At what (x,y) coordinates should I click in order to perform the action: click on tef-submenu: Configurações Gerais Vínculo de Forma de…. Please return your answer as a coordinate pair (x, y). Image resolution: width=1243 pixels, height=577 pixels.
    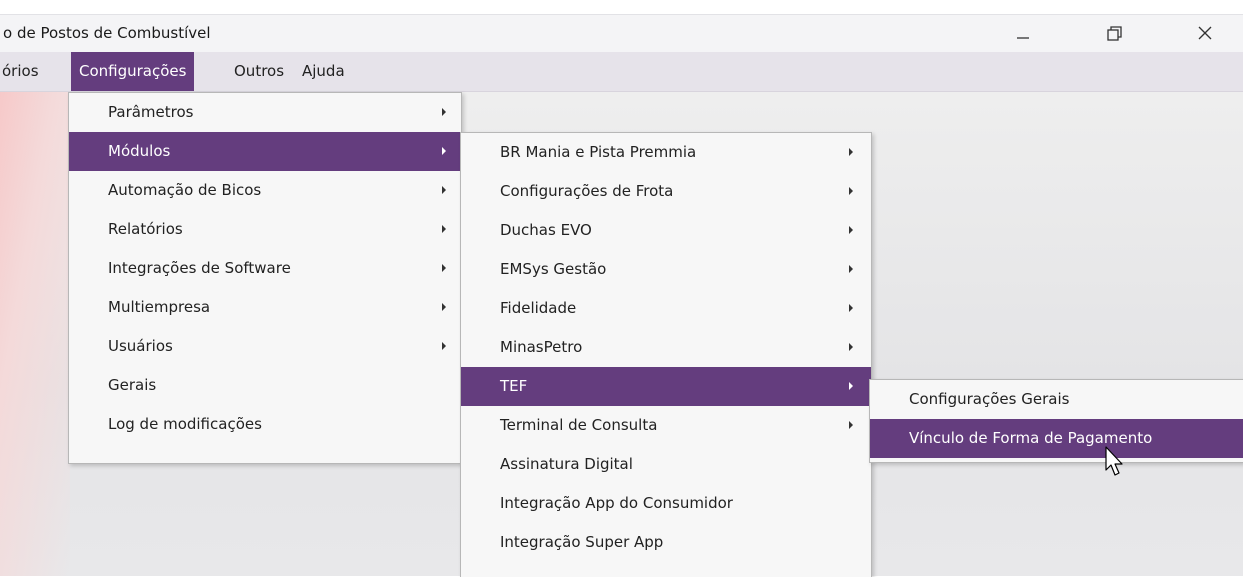
    Looking at the image, I should click on (1056, 421).